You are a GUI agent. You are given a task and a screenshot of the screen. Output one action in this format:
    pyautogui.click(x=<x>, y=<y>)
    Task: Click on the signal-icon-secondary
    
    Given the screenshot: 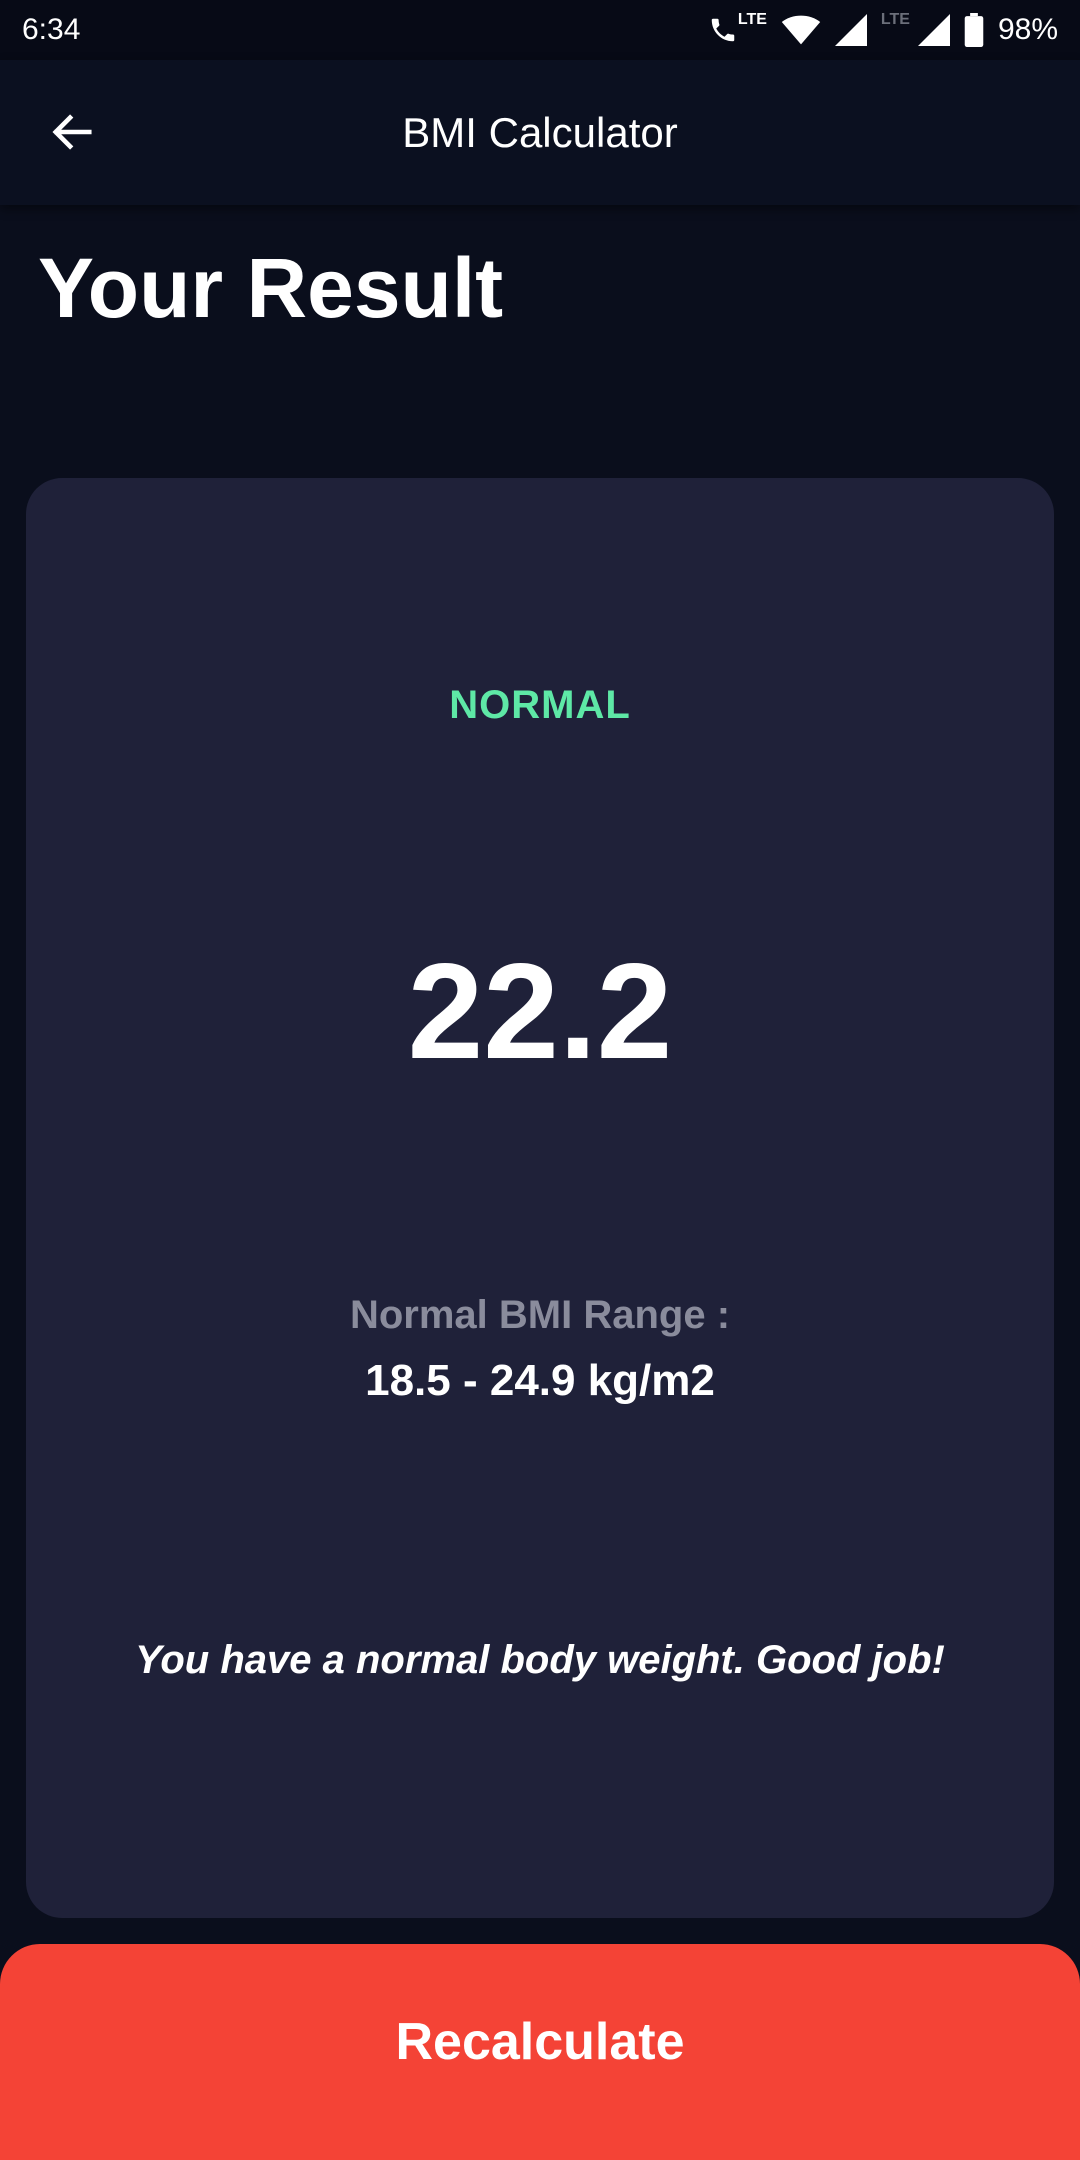 What is the action you would take?
    pyautogui.click(x=933, y=30)
    